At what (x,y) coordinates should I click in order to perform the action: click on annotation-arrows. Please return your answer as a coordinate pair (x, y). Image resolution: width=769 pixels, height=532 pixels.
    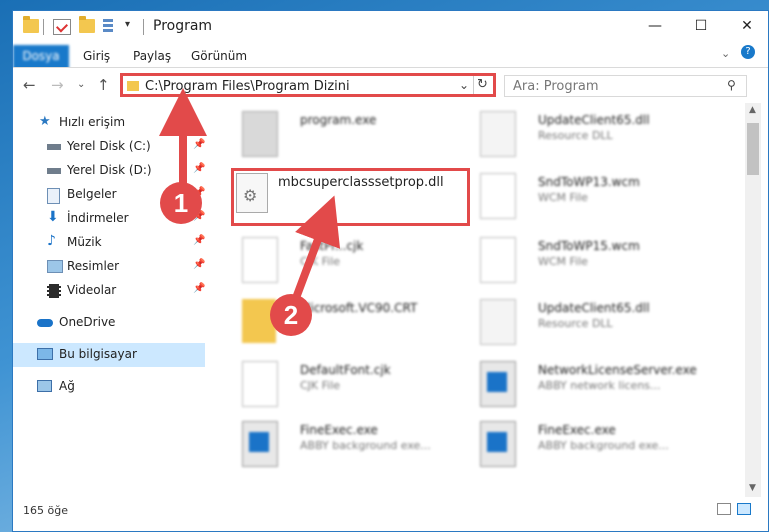
    Looking at the image, I should click on (250, 198).